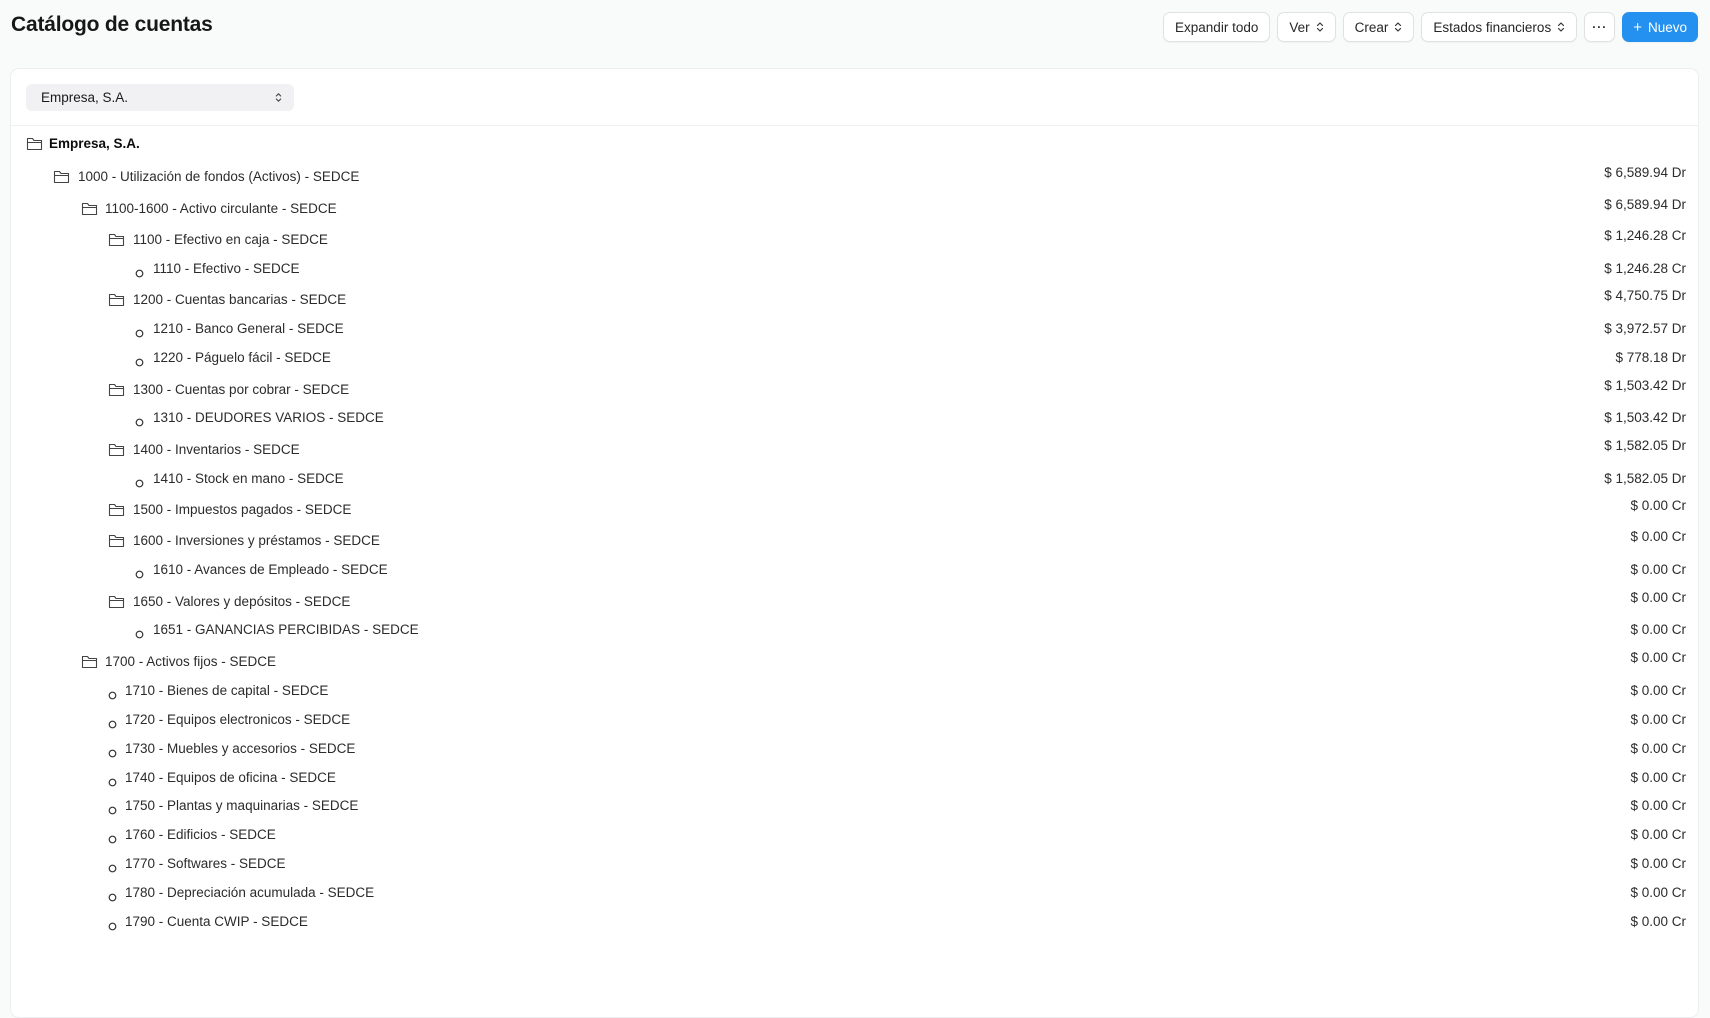  I want to click on account-balance: $ 1,503.42 Dr, so click(1645, 385).